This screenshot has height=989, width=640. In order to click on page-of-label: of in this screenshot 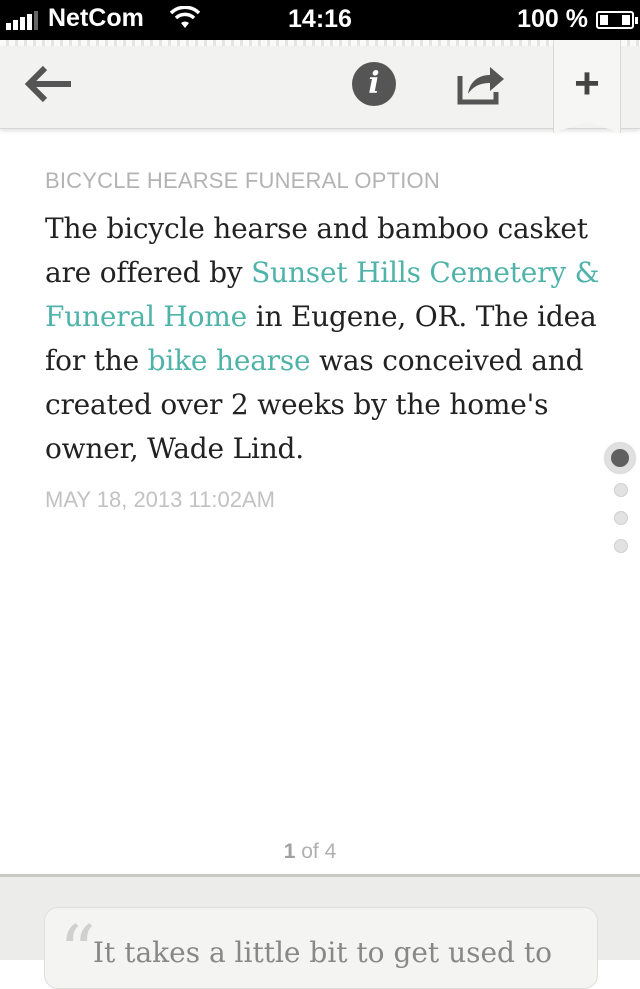, I will do `click(310, 851)`.